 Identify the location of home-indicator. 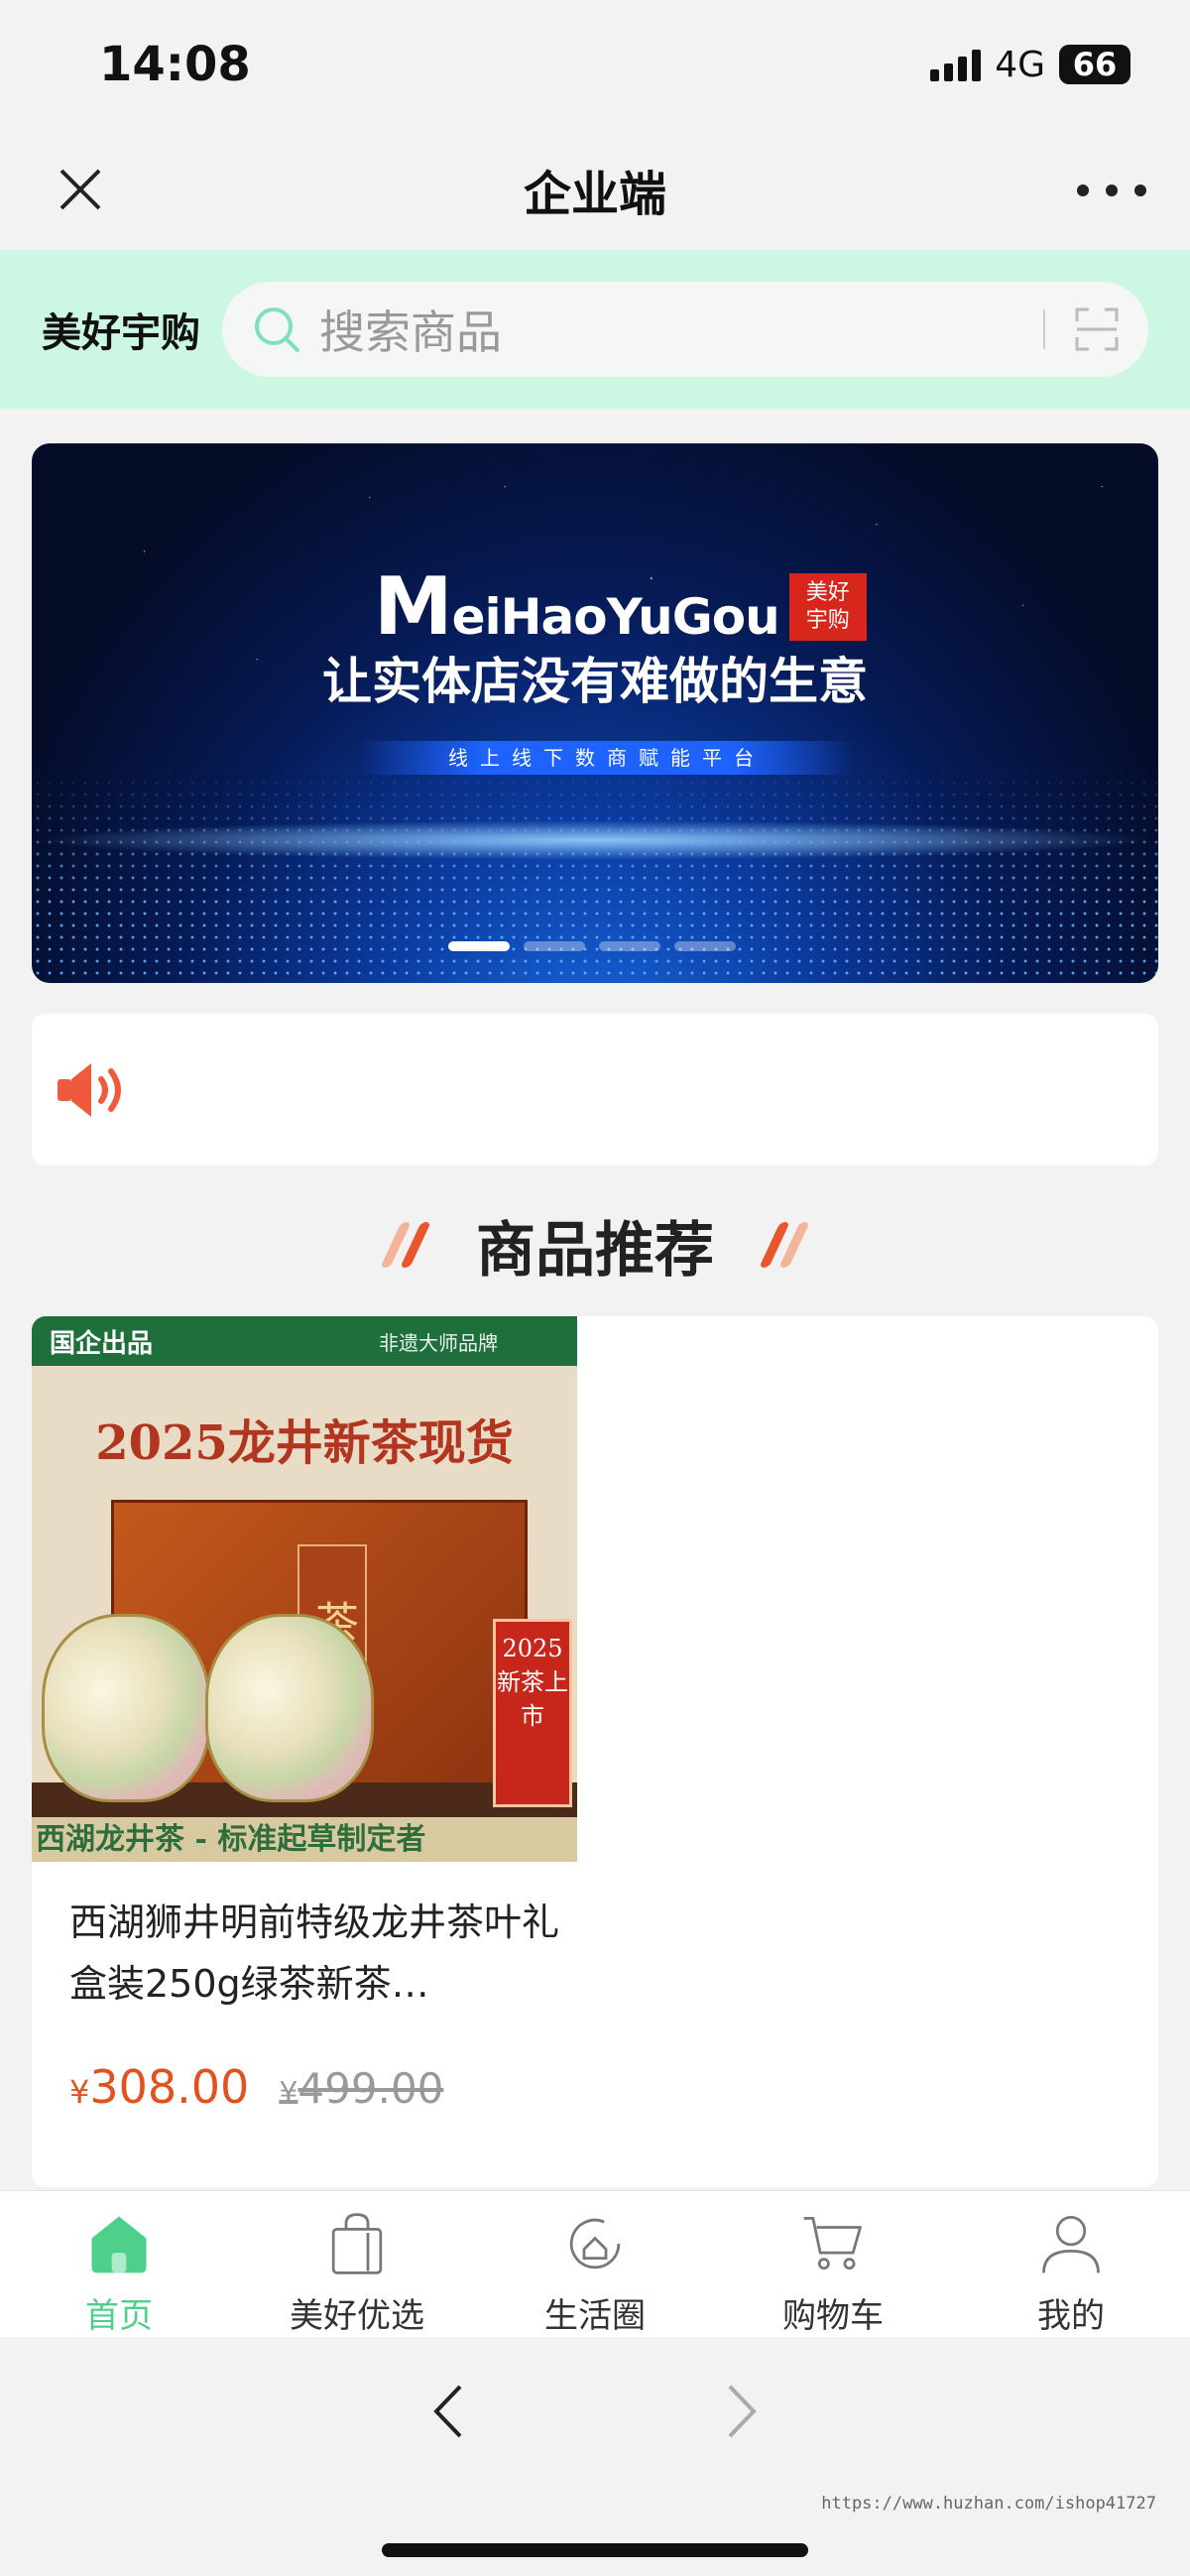
(595, 2550).